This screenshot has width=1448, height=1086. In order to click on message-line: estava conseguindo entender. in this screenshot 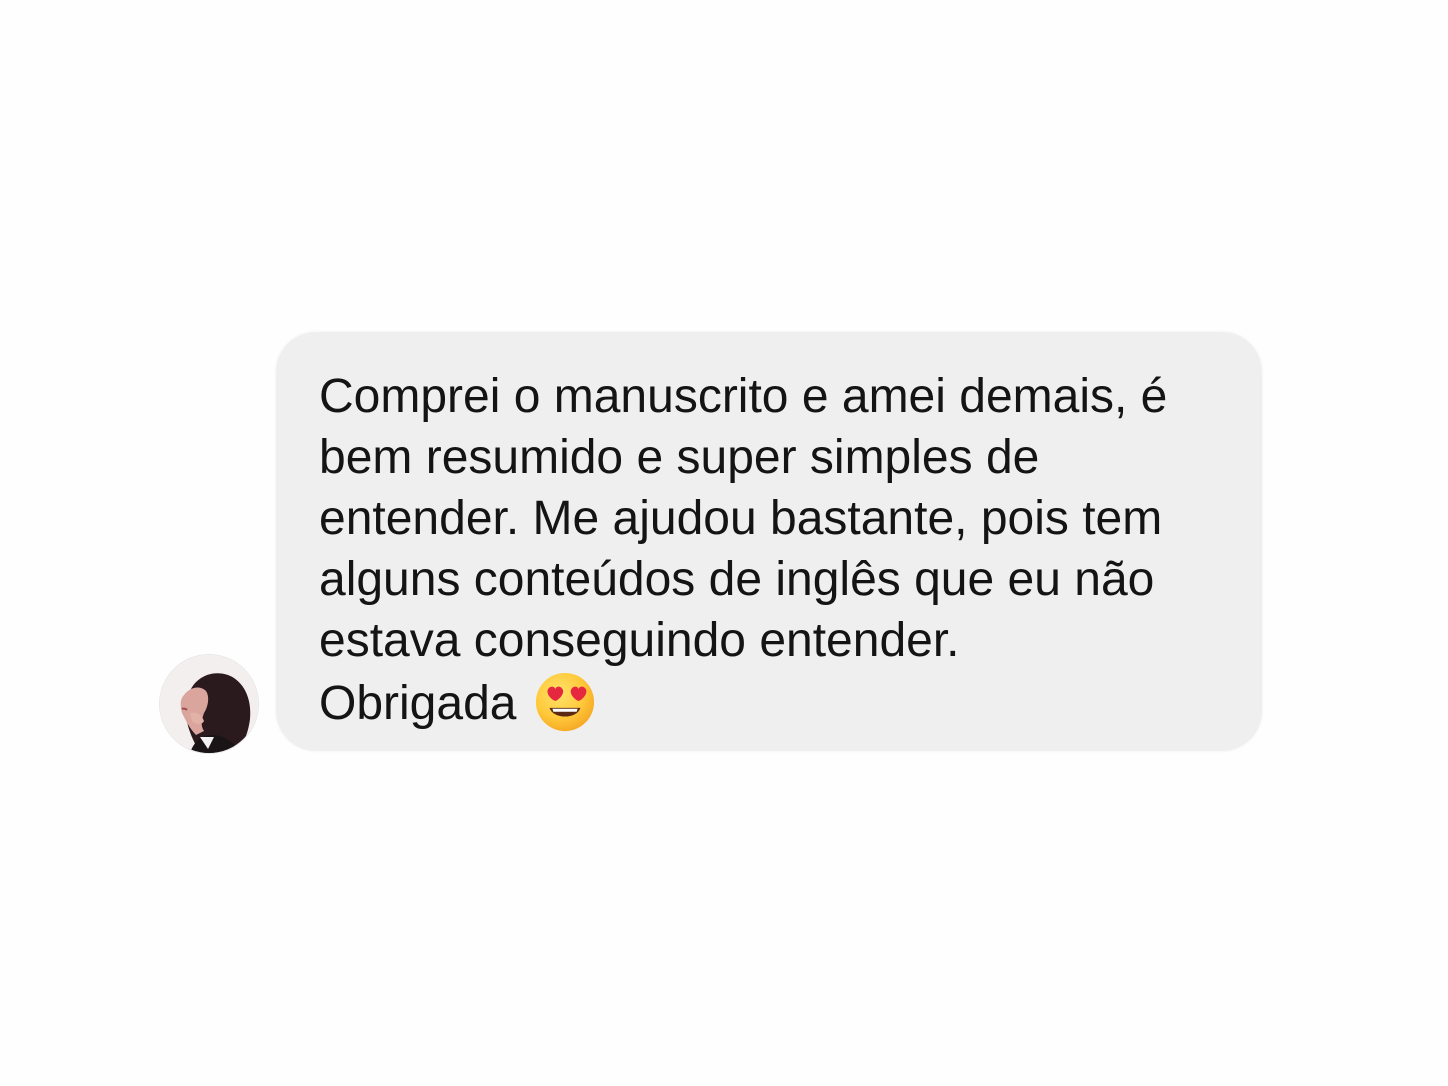, I will do `click(639, 640)`.